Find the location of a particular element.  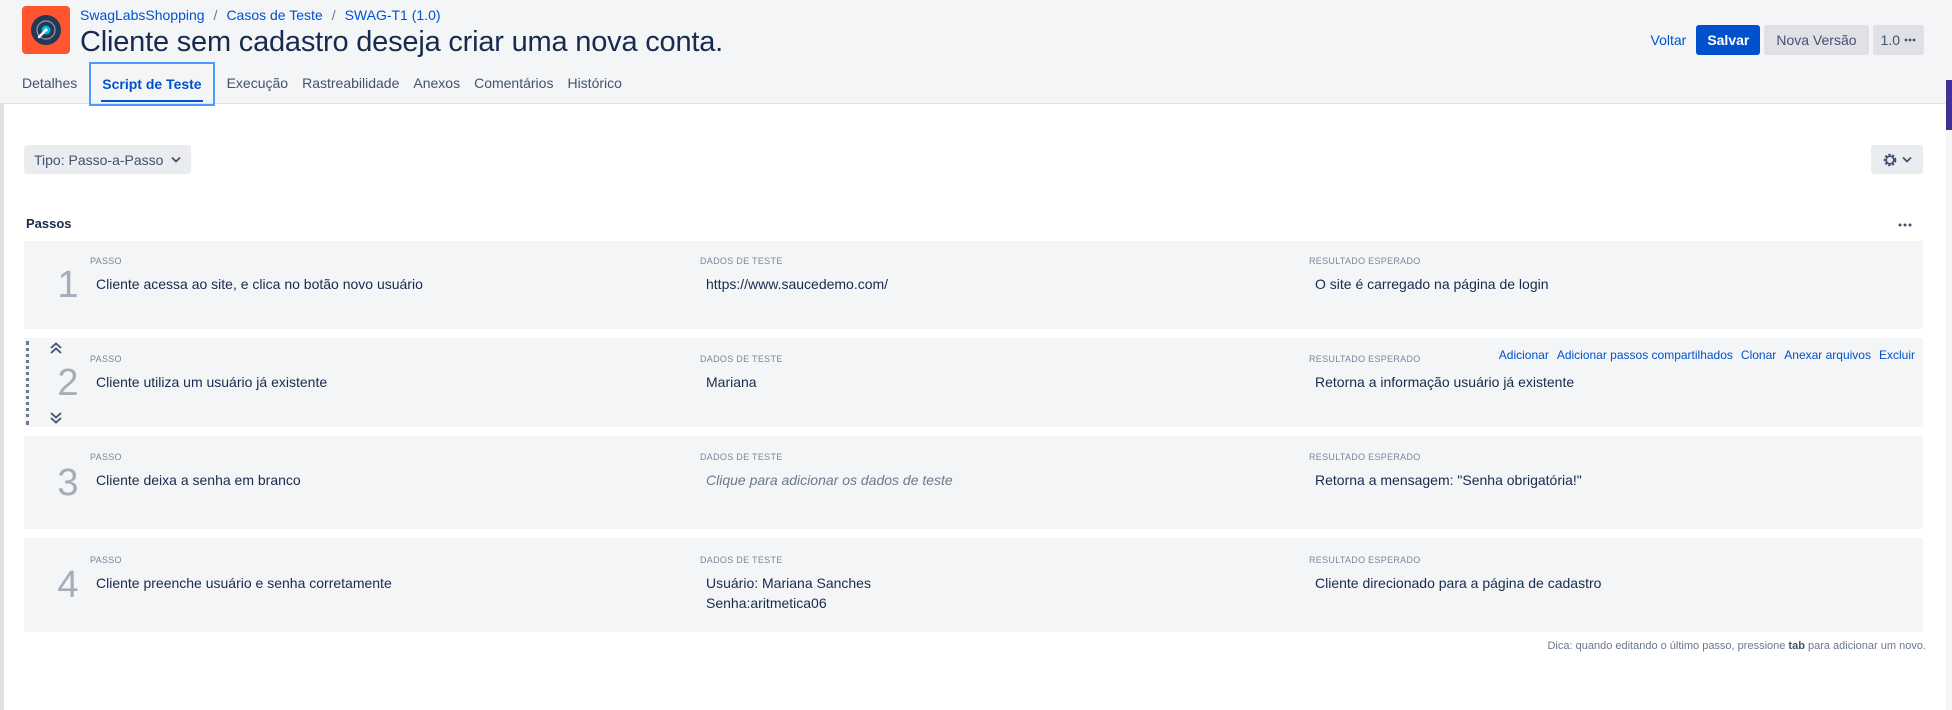

breadcrumb-item: SWAG-T1 (1.0) is located at coordinates (393, 15).